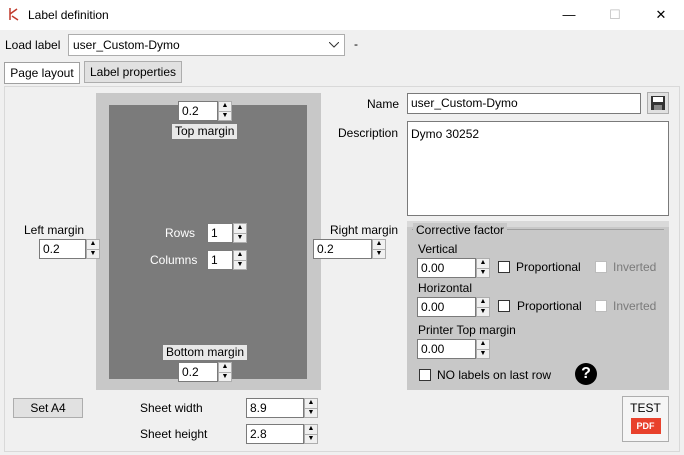 The height and width of the screenshot is (455, 684). I want to click on close-button: ✕, so click(661, 15).